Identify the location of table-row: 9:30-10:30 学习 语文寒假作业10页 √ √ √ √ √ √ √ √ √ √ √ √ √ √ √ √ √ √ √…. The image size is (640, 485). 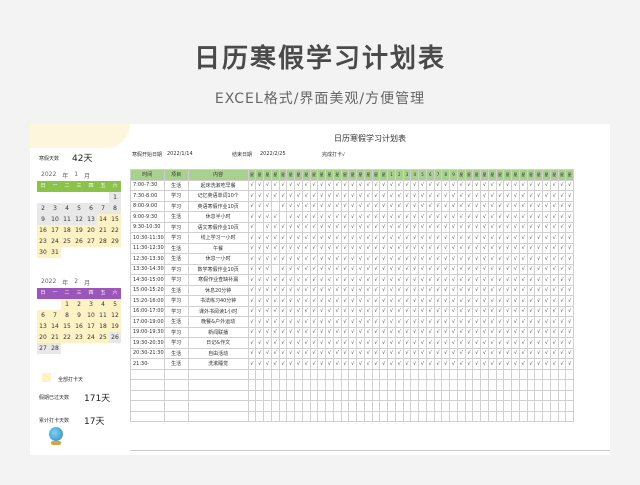
(352, 227).